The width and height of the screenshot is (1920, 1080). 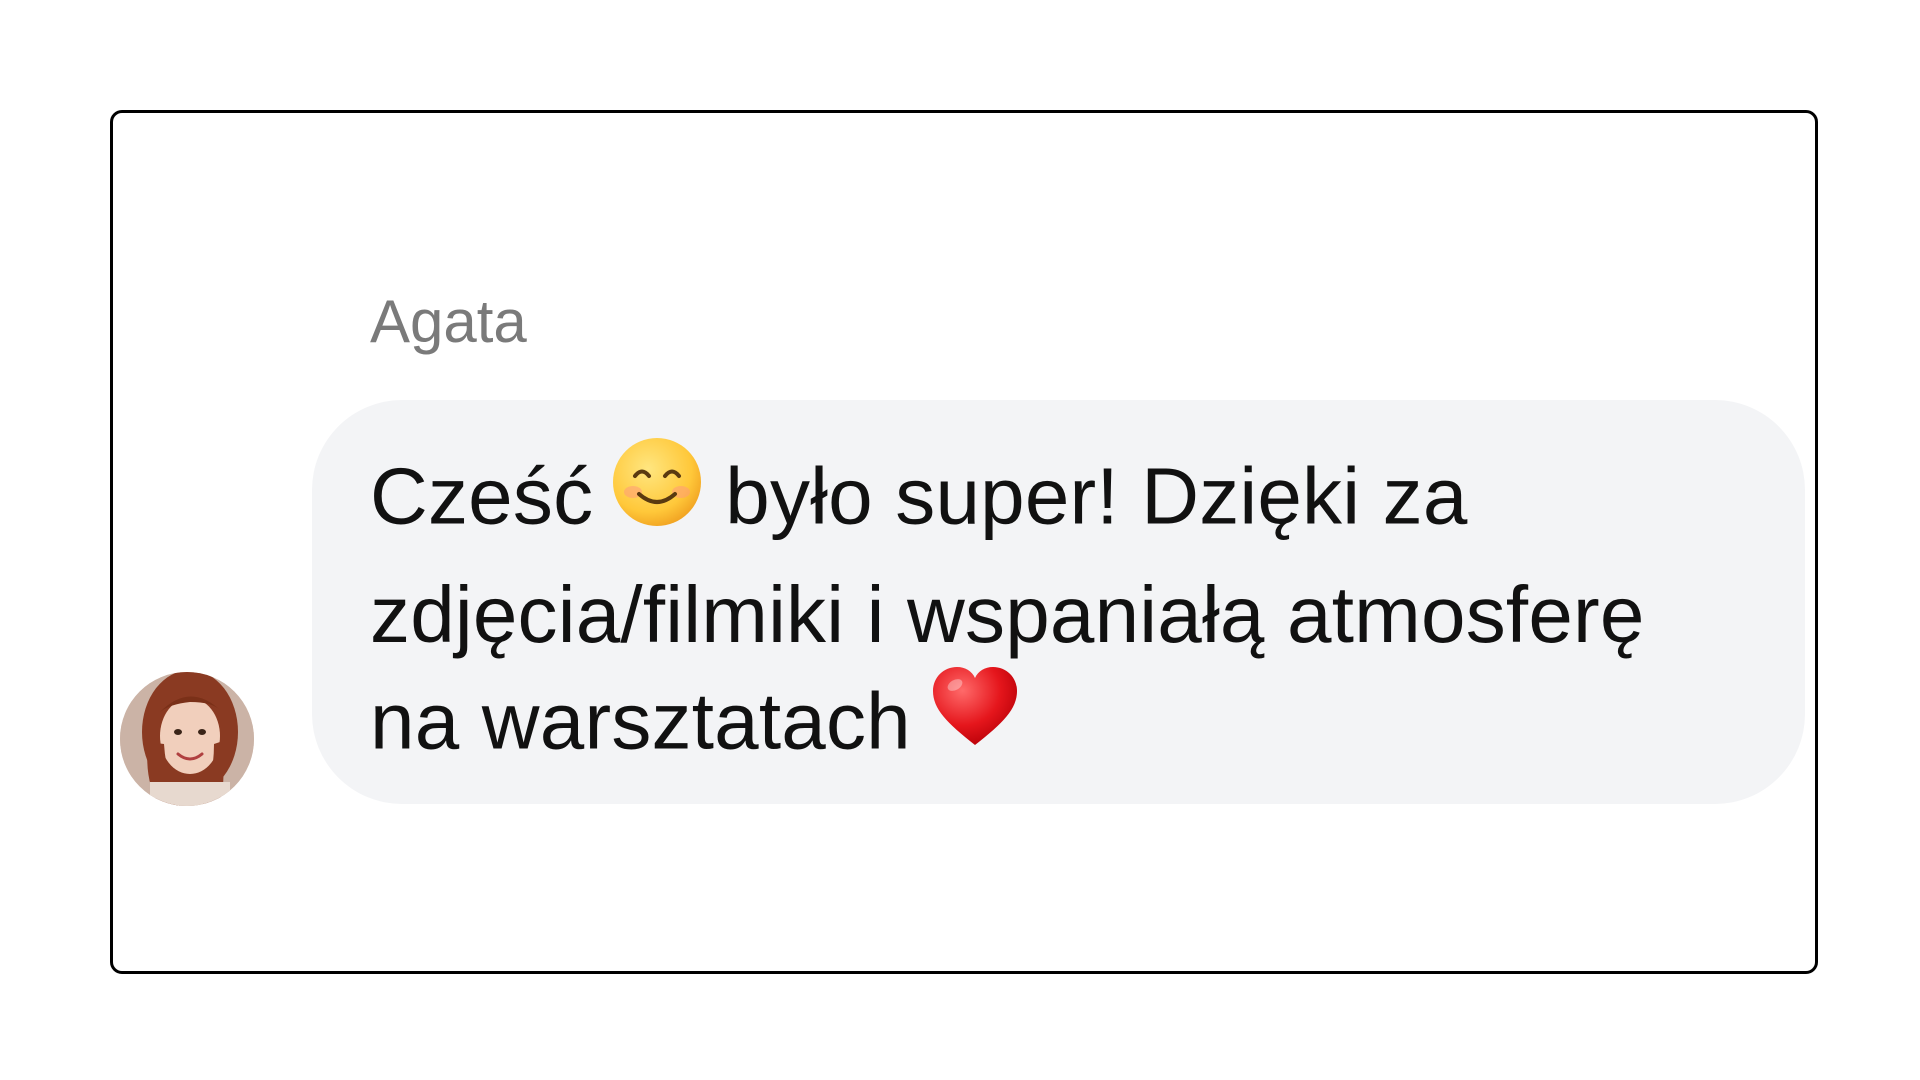 I want to click on message-line-2: zdjęcia/filmiki i wspaniałą atmosferę, so click(x=1007, y=614).